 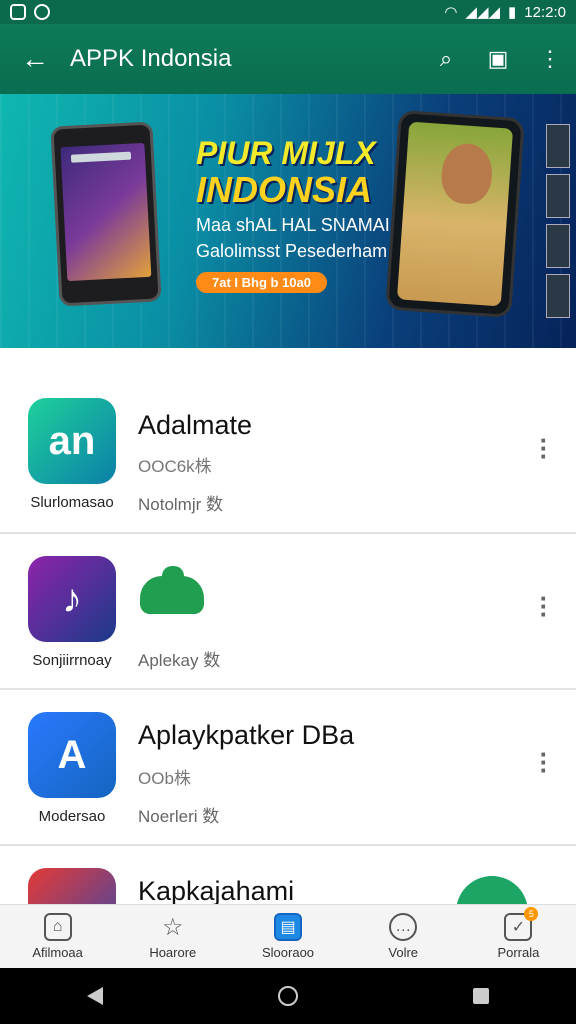 What do you see at coordinates (521, 924) in the screenshot?
I see `profile-icon: ✓ 5` at bounding box center [521, 924].